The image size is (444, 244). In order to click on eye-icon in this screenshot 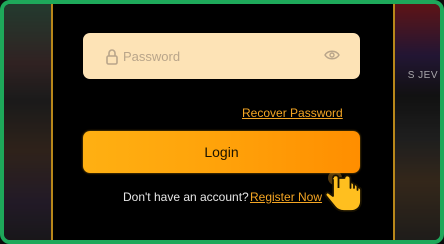, I will do `click(332, 55)`.